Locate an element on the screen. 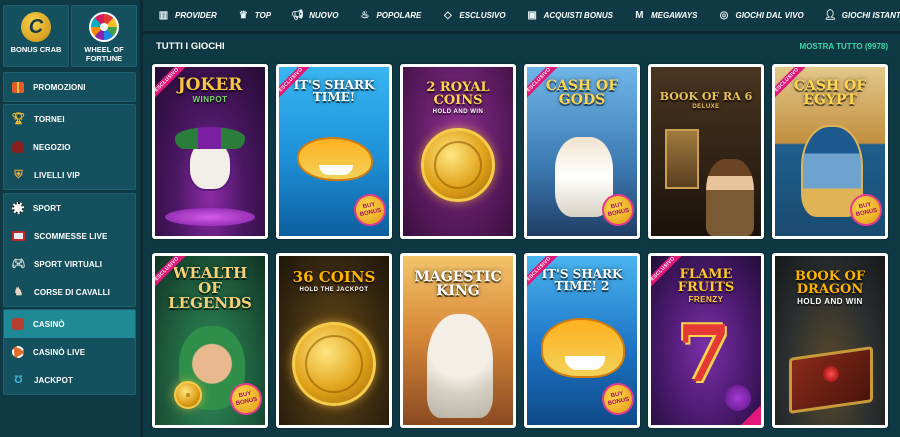 Image resolution: width=900 pixels, height=437 pixels. sidebar-item-label: Promozioni is located at coordinates (59, 87).